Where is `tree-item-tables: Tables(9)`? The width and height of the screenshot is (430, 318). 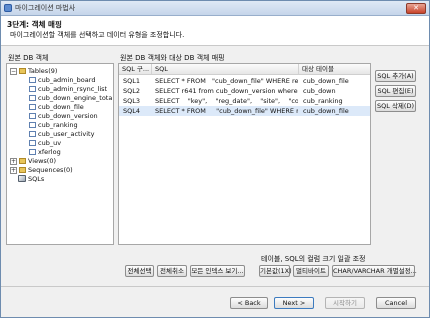
tree-item-tables: Tables(9) is located at coordinates (42, 71).